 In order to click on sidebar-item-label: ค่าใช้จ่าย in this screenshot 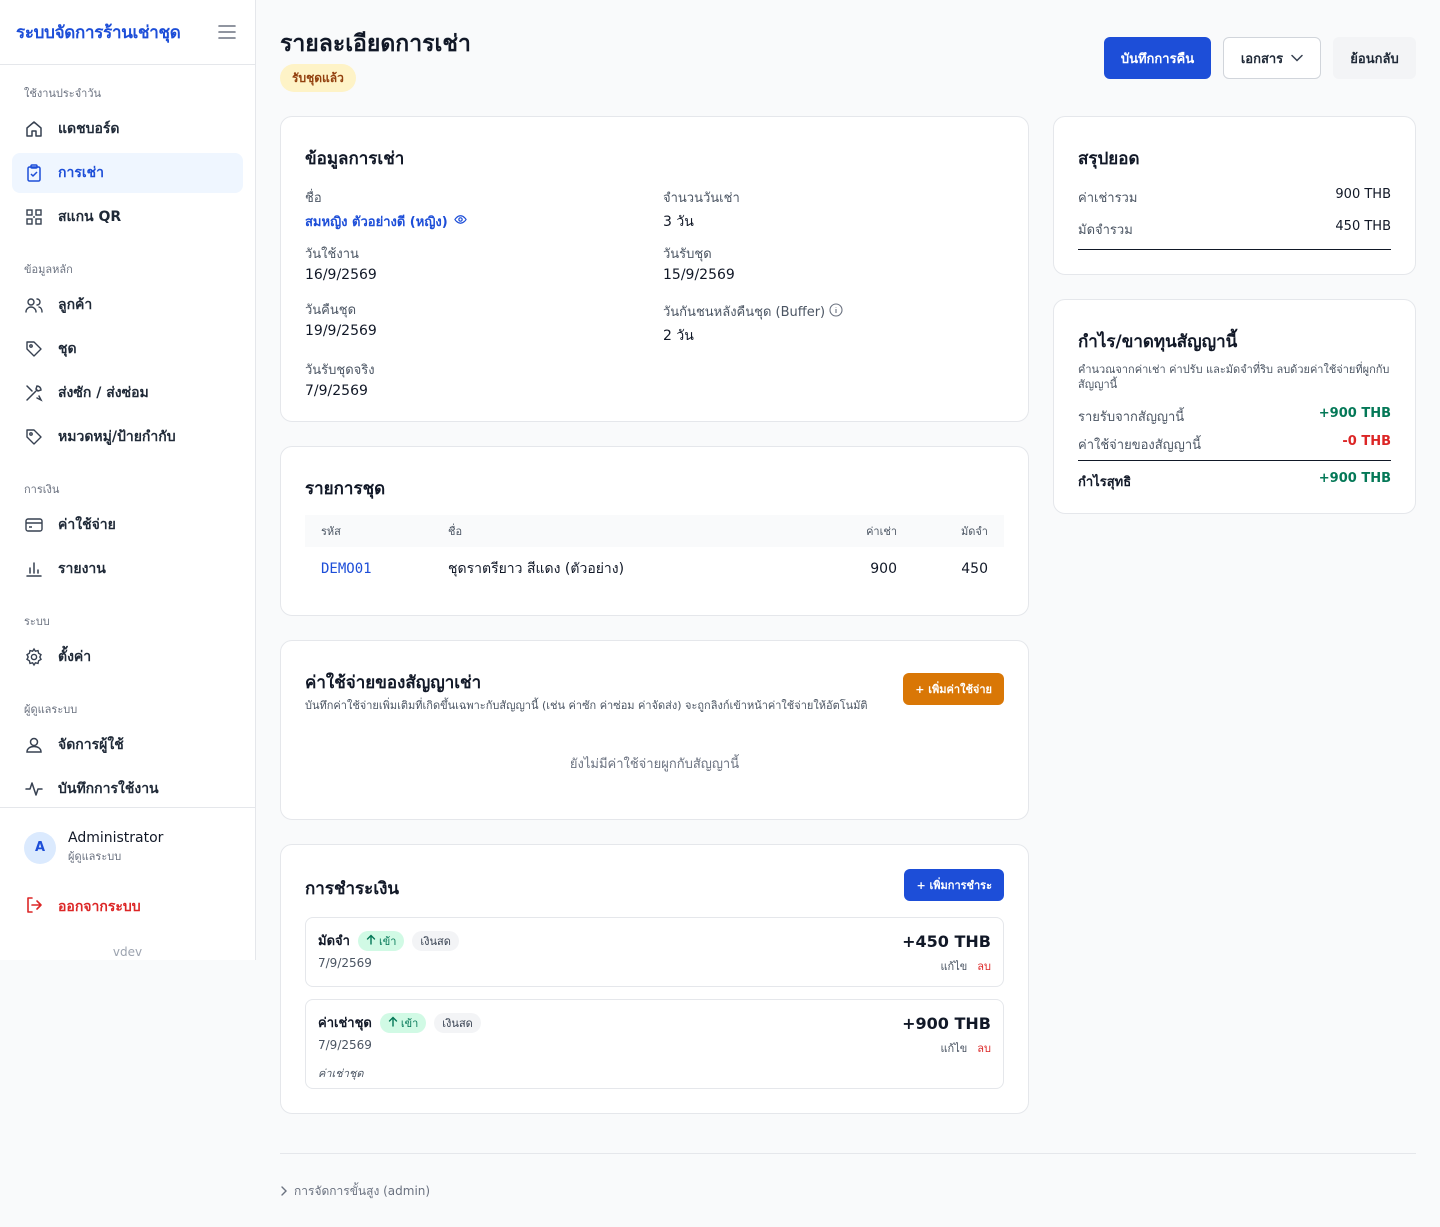, I will do `click(87, 525)`.